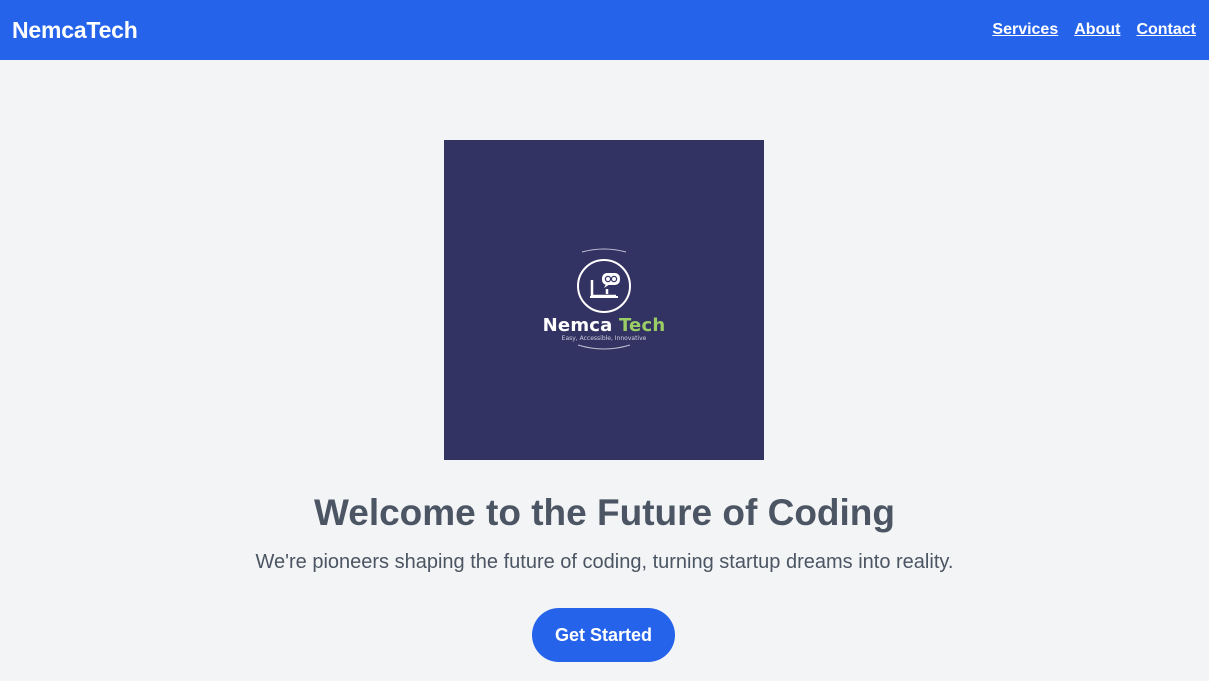 The height and width of the screenshot is (681, 1209). I want to click on logo-word-secondary: Tech, so click(642, 325).